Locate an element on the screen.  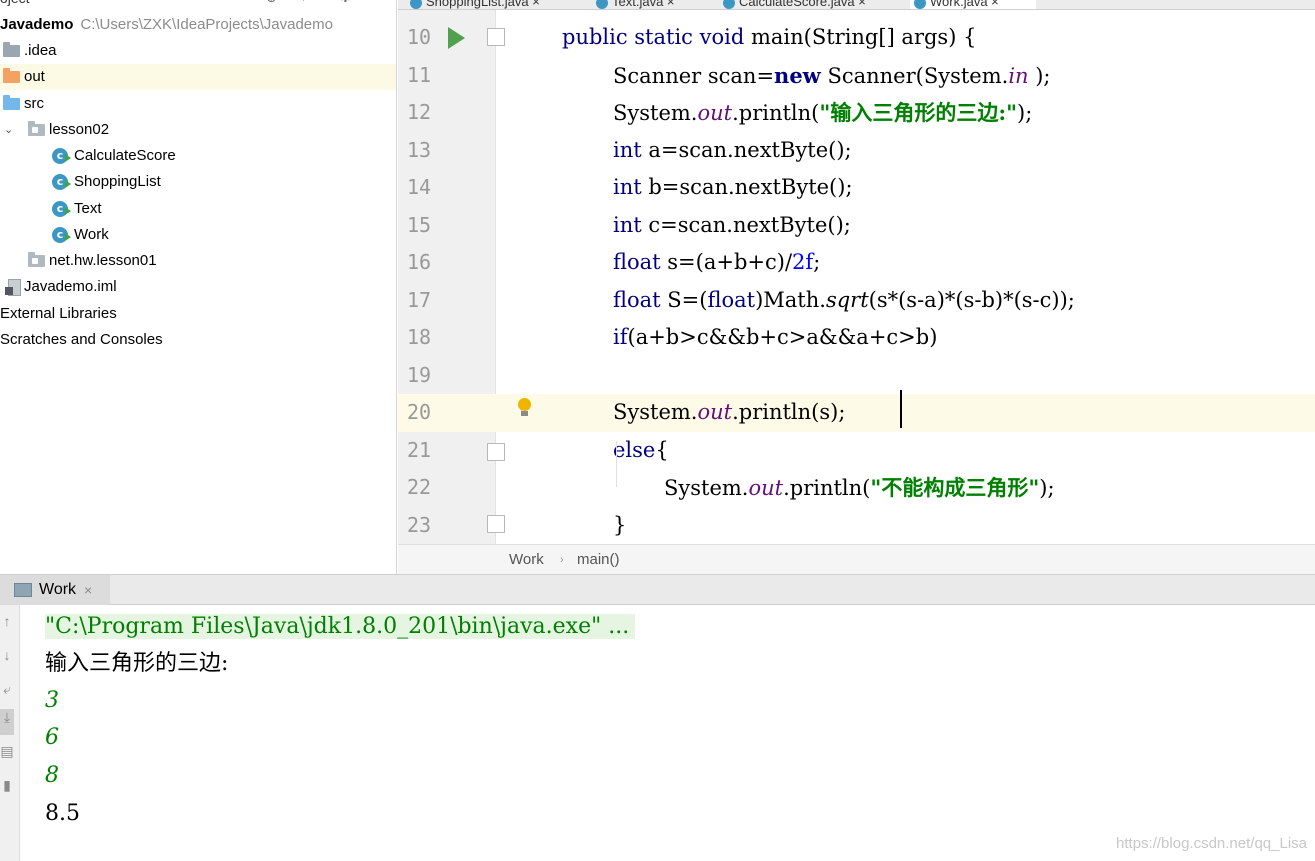
tree-item-text: c Text is located at coordinates (198, 209).